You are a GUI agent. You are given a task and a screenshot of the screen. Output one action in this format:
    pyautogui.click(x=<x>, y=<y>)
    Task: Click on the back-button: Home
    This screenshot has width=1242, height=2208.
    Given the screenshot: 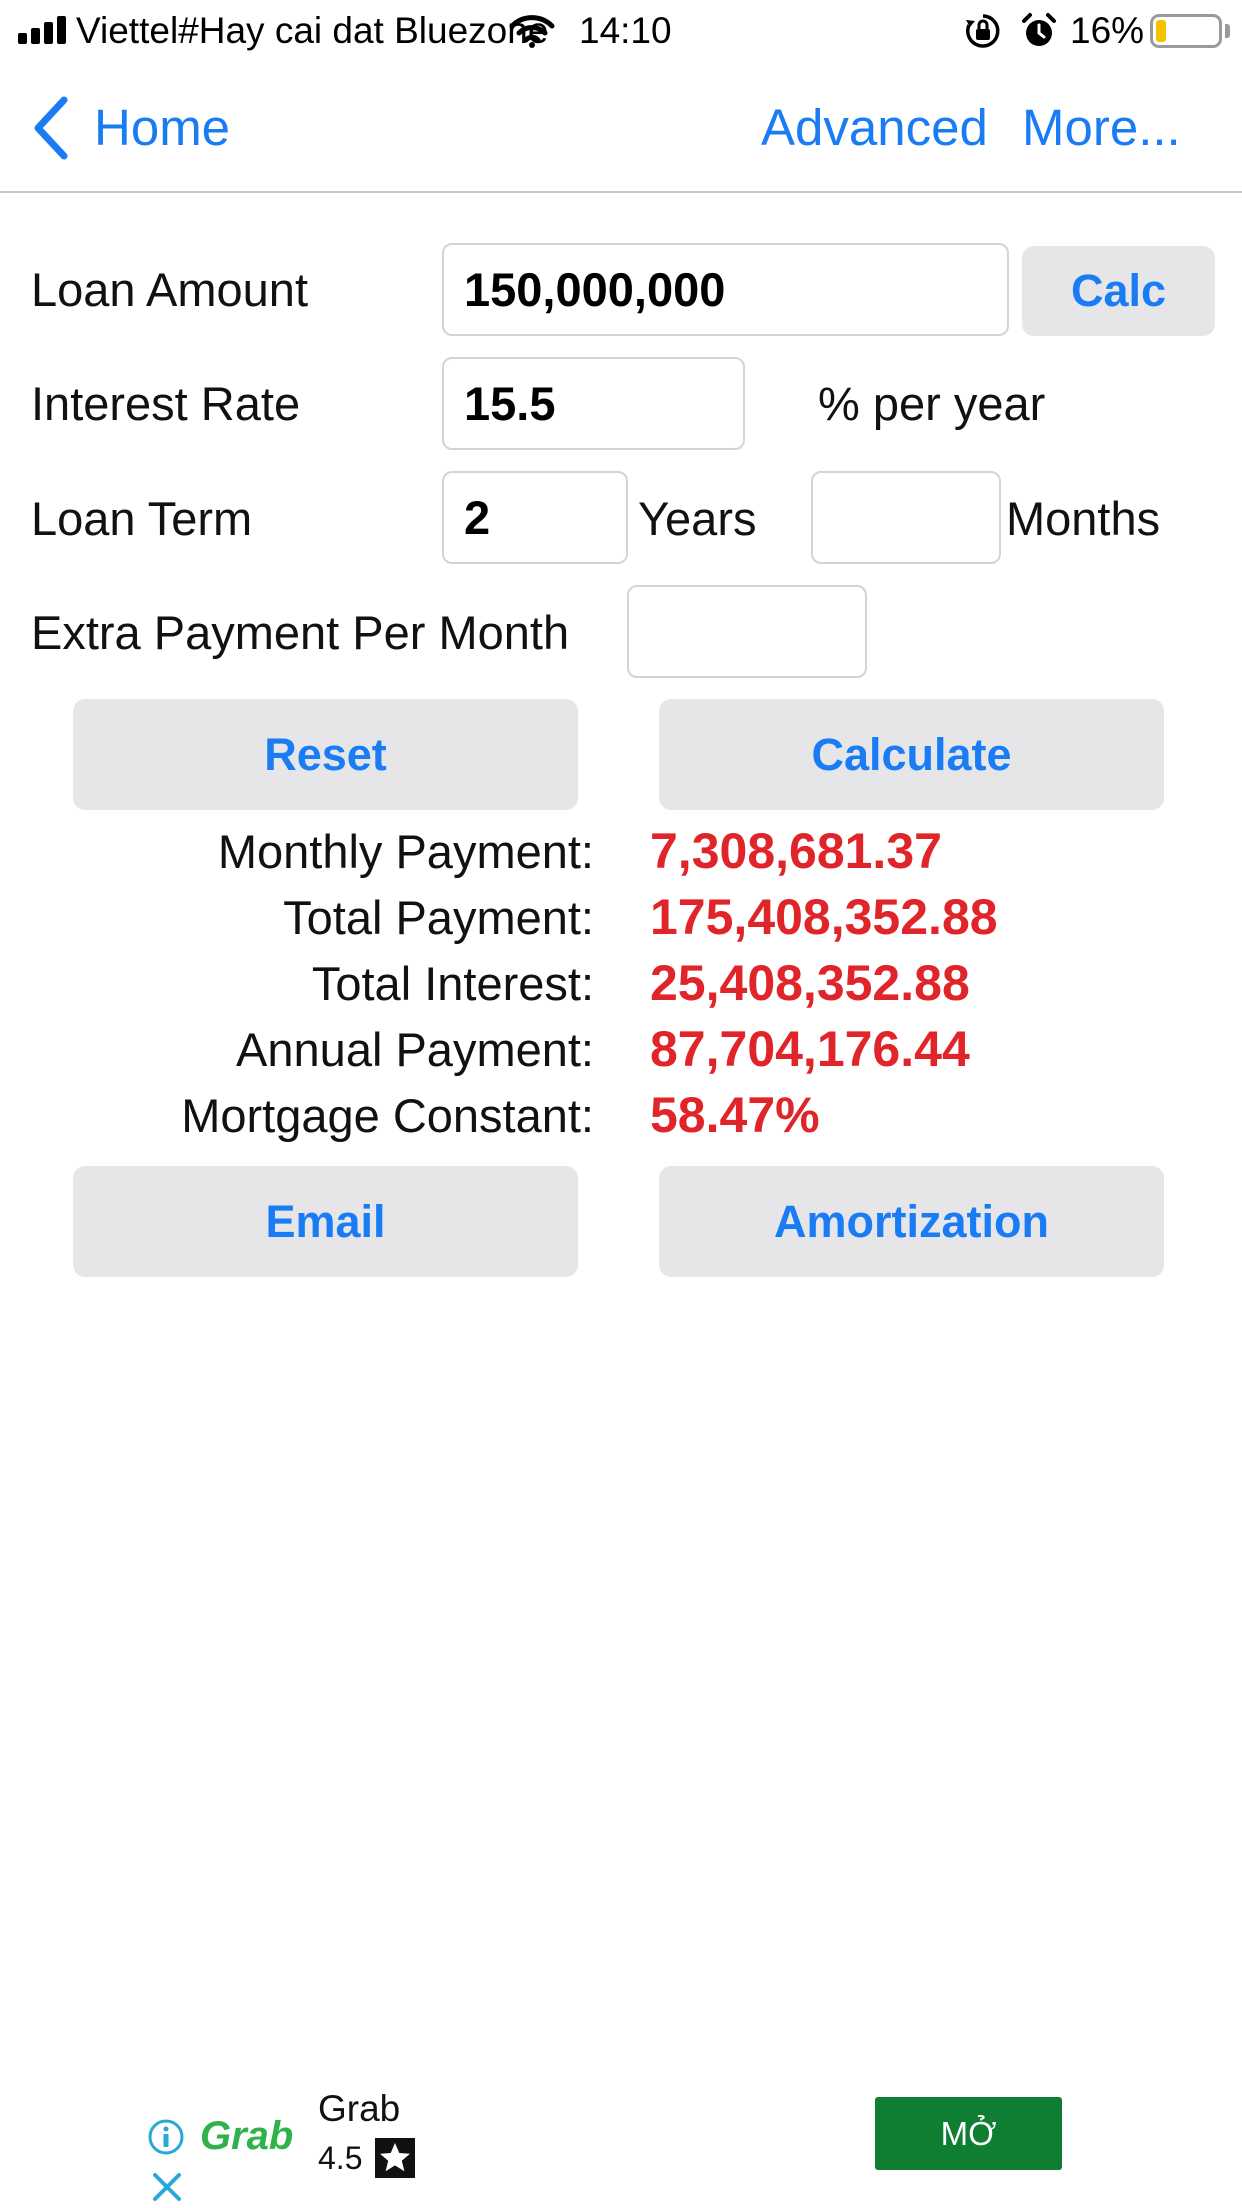 What is the action you would take?
    pyautogui.click(x=130, y=128)
    